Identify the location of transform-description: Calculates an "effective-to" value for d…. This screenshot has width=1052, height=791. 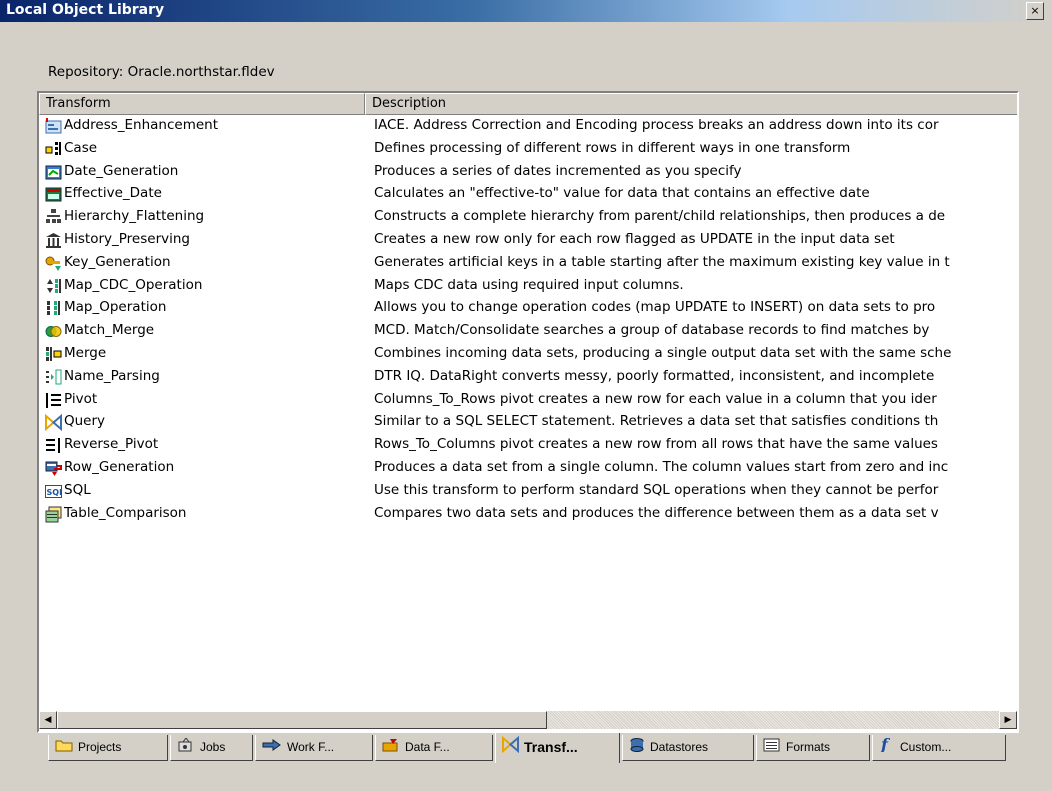
(622, 193).